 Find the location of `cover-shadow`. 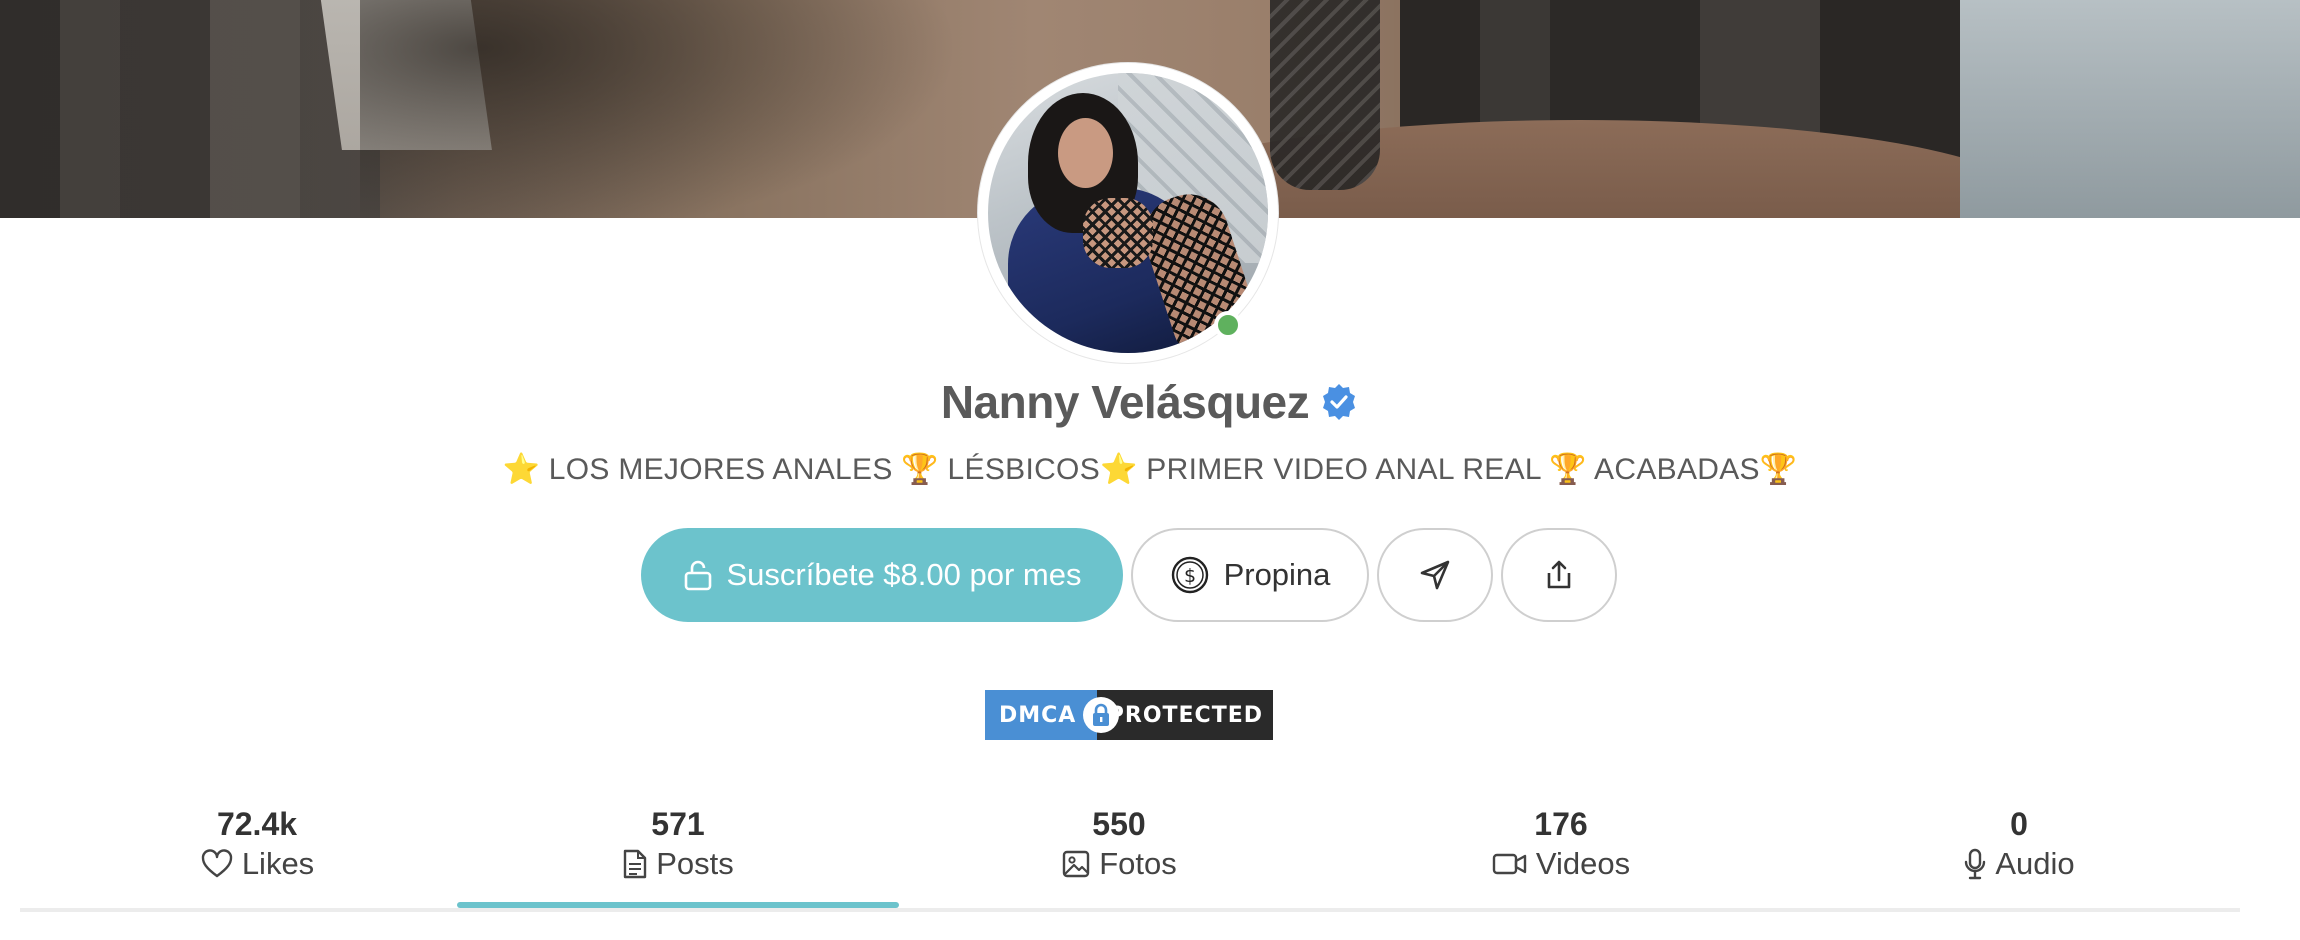

cover-shadow is located at coordinates (660, 109).